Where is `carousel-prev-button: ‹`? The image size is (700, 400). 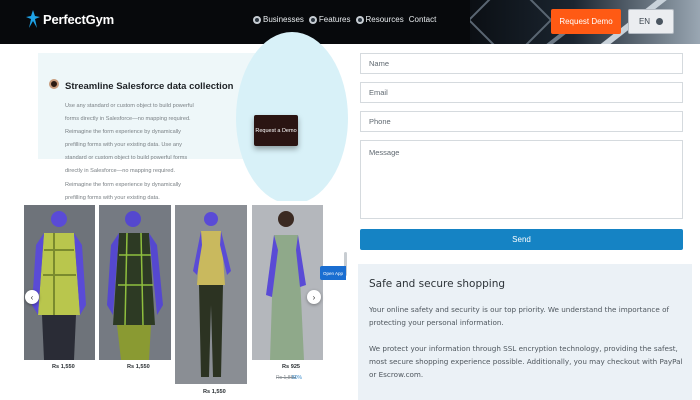
carousel-prev-button: ‹ is located at coordinates (32, 297).